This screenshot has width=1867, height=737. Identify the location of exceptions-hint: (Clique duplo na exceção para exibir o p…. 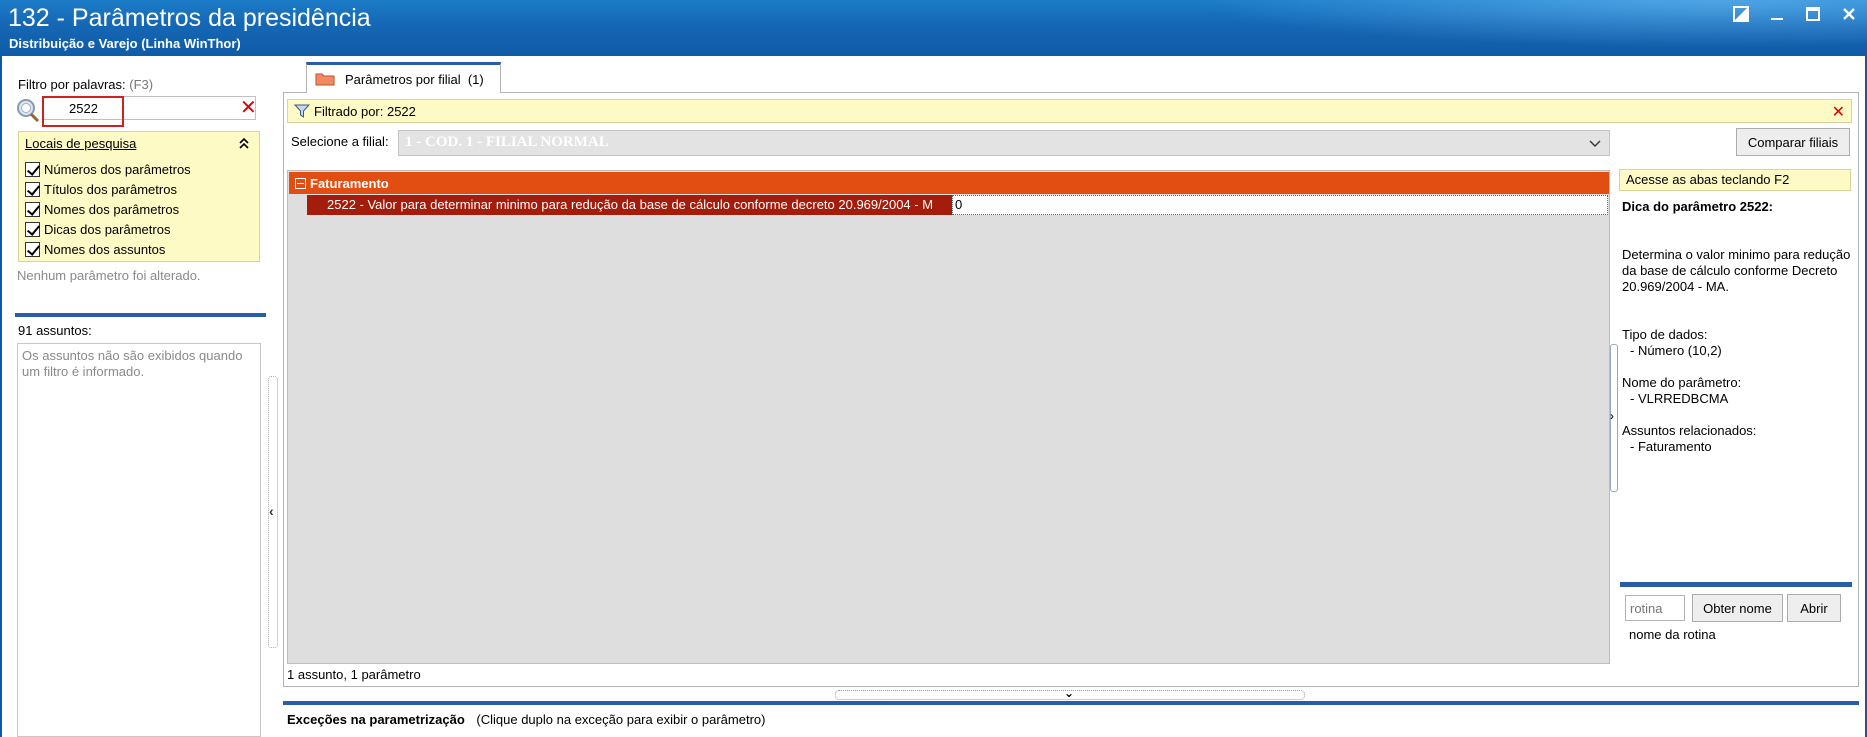
(621, 719).